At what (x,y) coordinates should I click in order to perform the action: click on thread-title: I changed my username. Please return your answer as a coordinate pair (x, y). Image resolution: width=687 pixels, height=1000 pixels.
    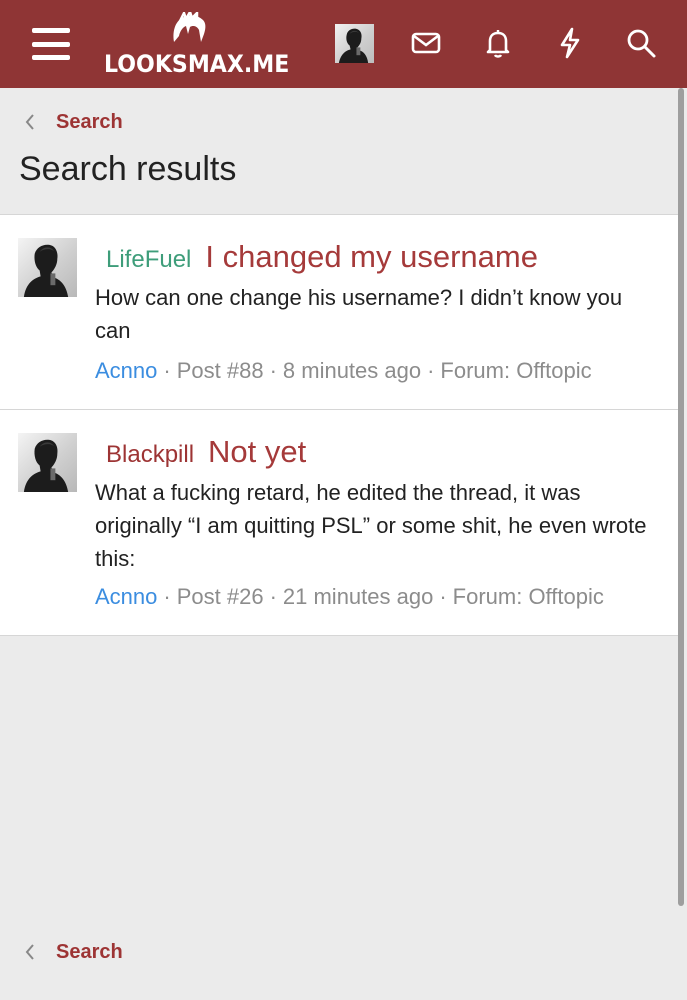
    Looking at the image, I should click on (371, 256).